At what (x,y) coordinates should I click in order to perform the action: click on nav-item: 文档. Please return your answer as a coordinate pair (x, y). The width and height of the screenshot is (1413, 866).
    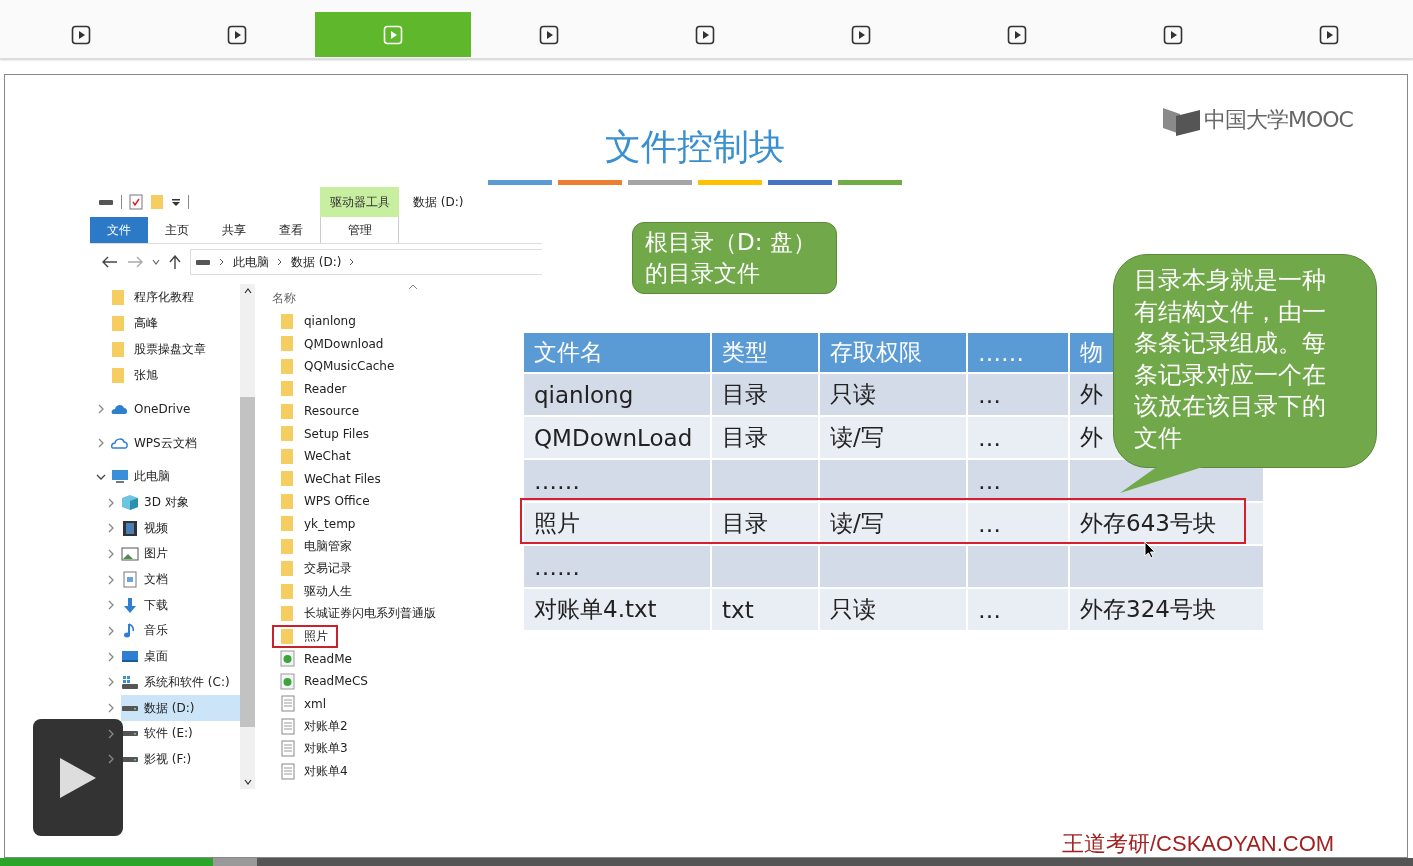
    Looking at the image, I should click on (180, 579).